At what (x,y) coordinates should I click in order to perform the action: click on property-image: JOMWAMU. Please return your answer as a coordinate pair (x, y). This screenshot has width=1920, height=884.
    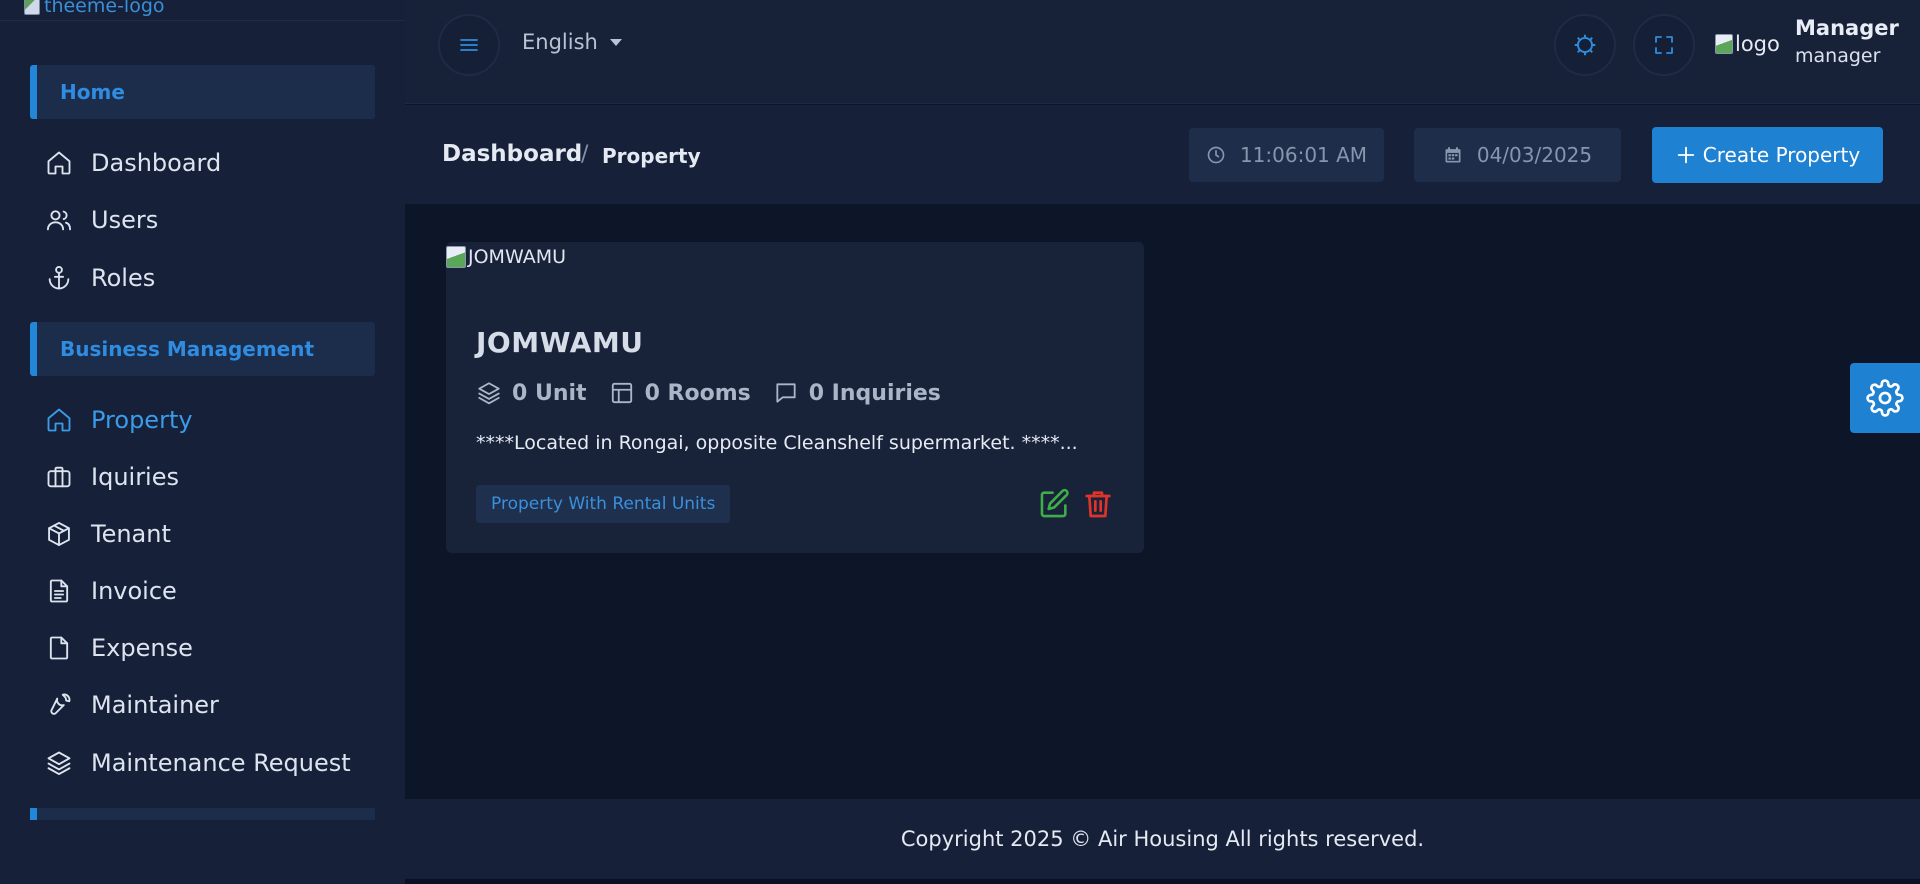
    Looking at the image, I should click on (506, 257).